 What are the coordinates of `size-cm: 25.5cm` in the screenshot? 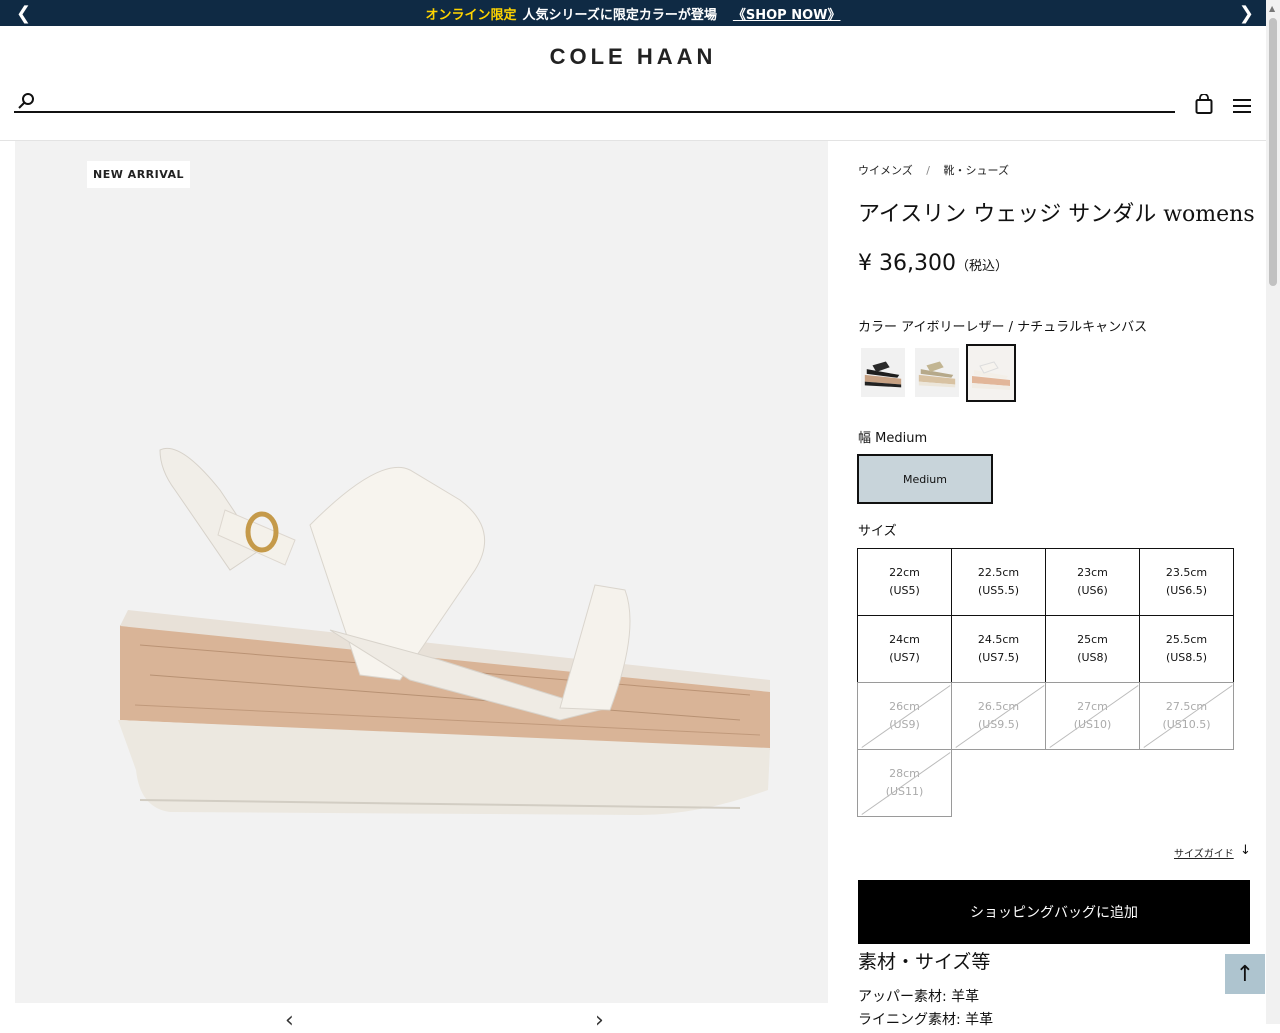 It's located at (1186, 639).